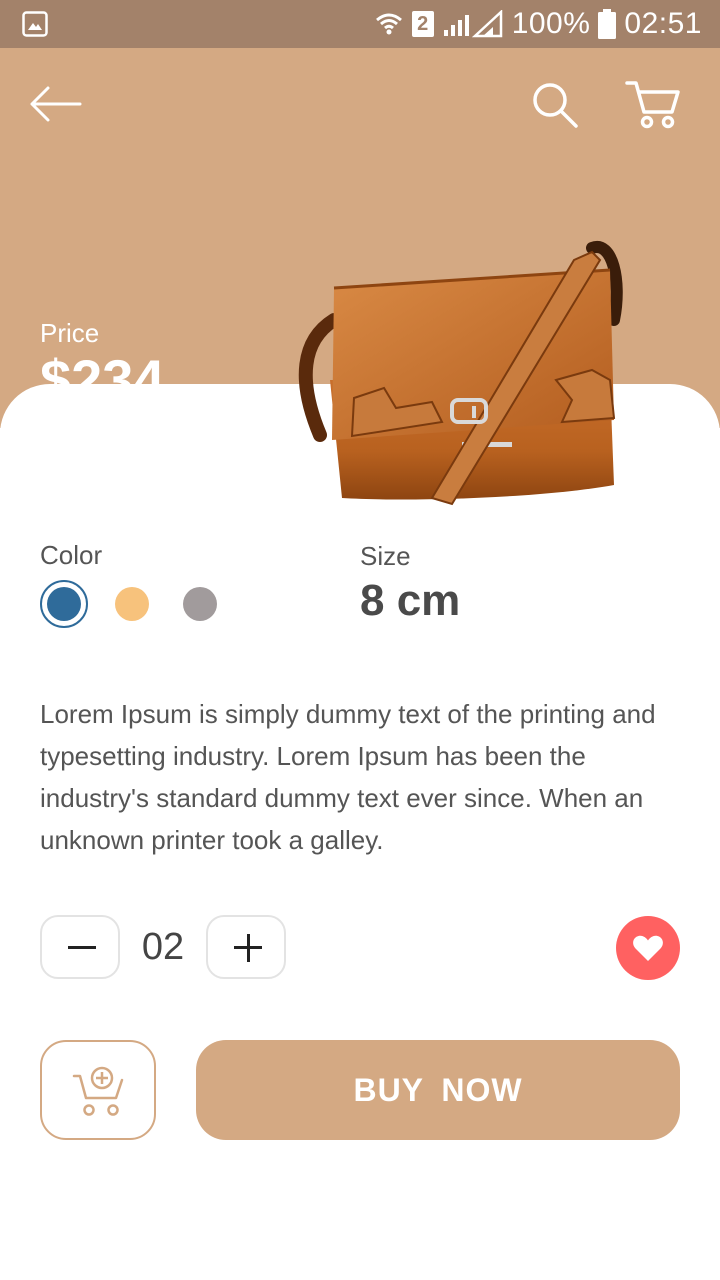 This screenshot has width=720, height=1280. What do you see at coordinates (438, 1090) in the screenshot?
I see `buy-now-button: BUY NOW` at bounding box center [438, 1090].